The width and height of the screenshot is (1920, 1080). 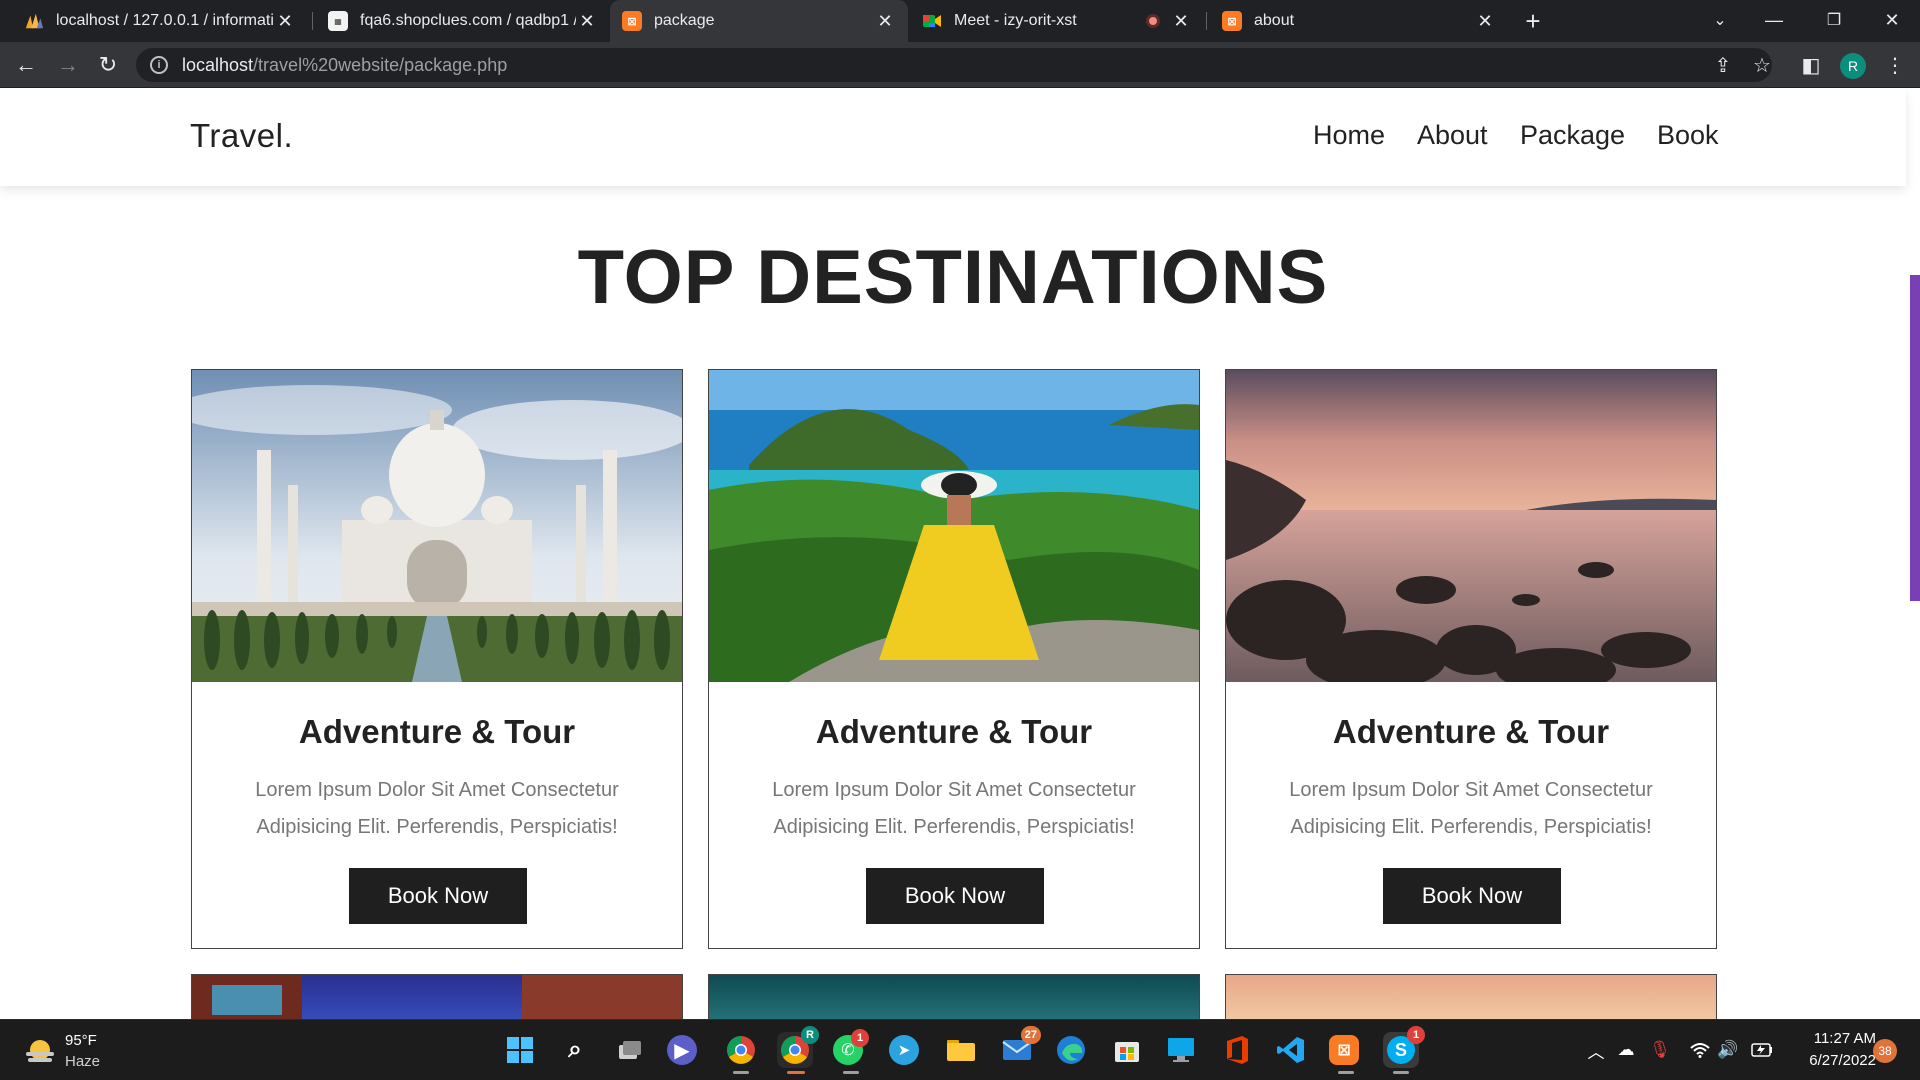 I want to click on clock-time: 11:27 AM, so click(x=1828, y=1038).